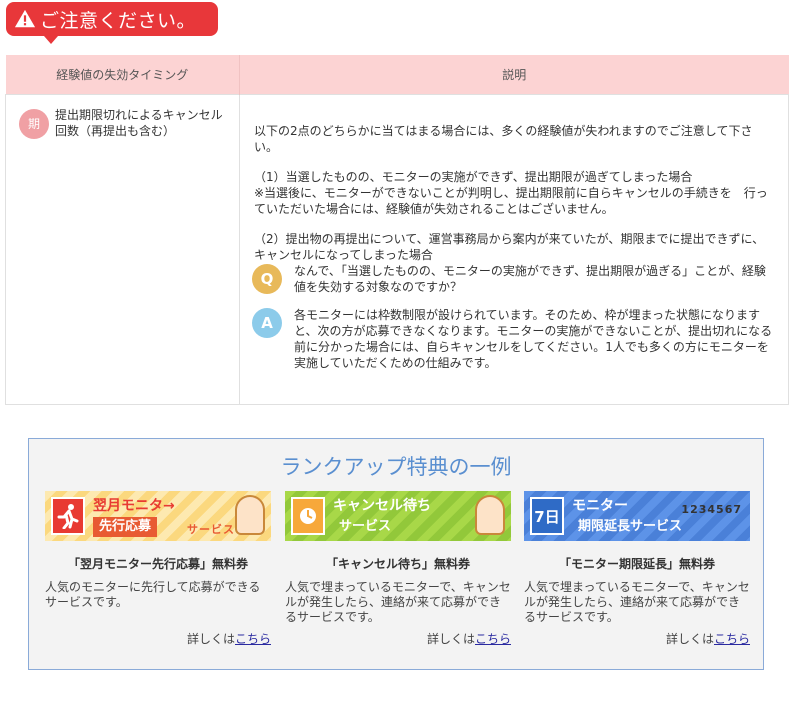  I want to click on banner-advance: 翌月モニタ→ 先行応募 サービス, so click(158, 516).